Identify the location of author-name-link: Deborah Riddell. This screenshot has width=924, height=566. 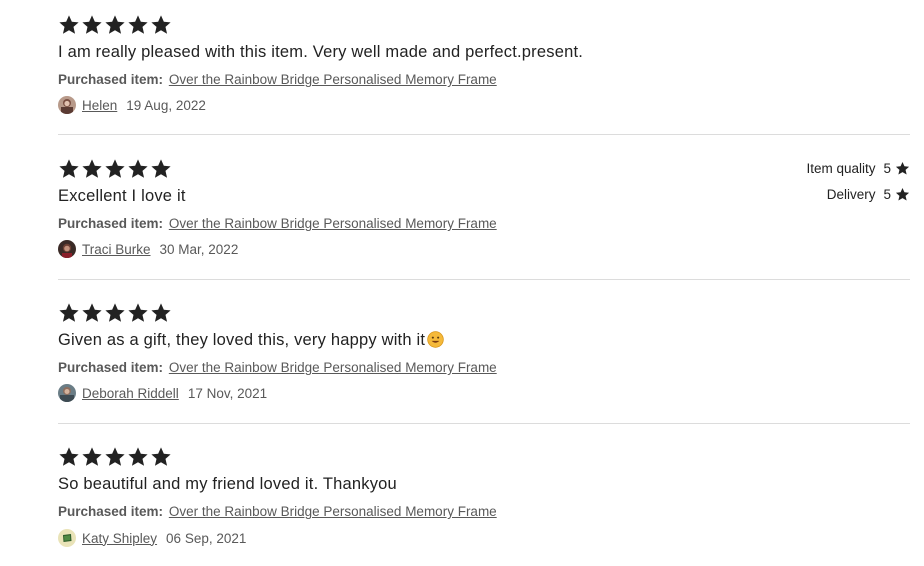
(130, 393).